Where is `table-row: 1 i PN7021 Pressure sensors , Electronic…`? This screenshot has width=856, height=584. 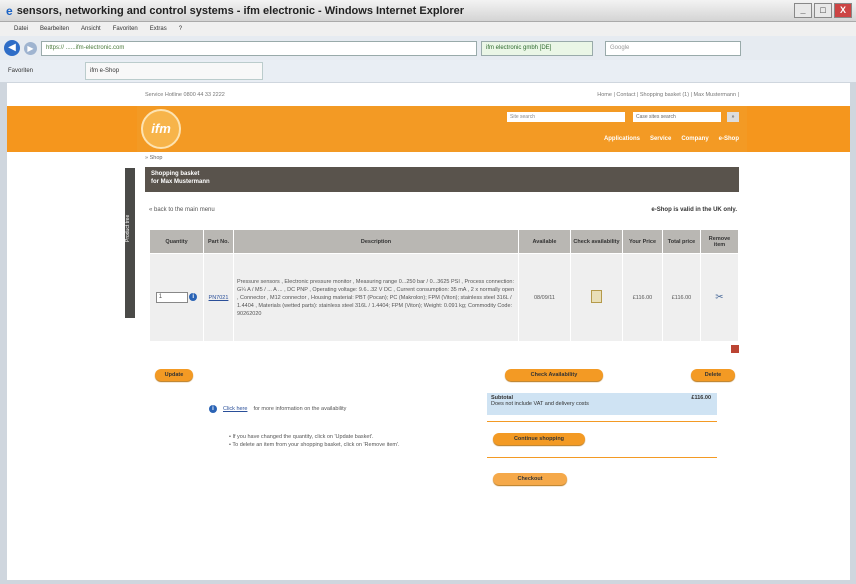
table-row: 1 i PN7021 Pressure sensors , Electronic… is located at coordinates (444, 297).